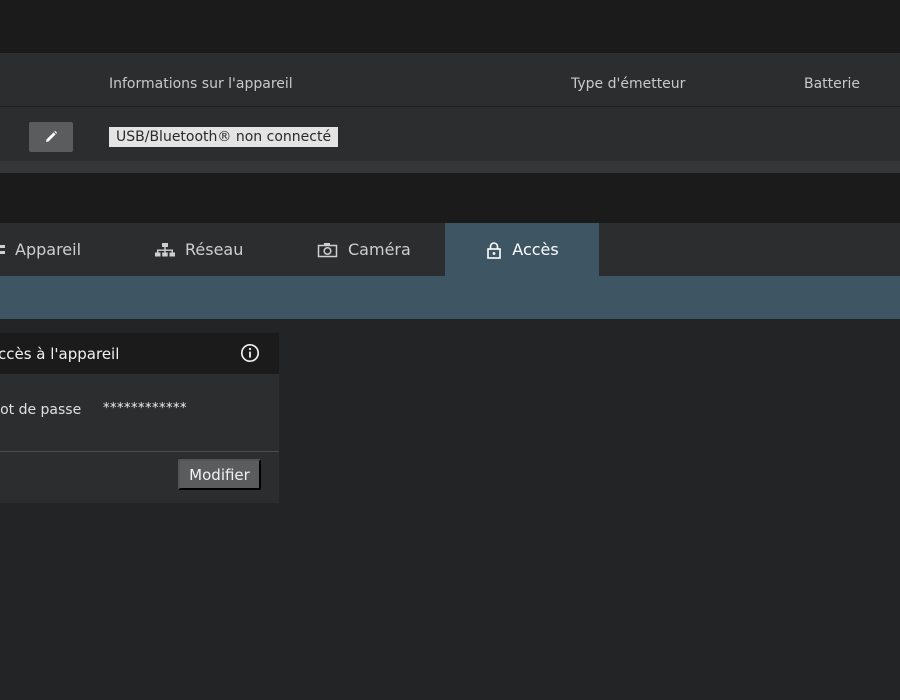  I want to click on tab-appareil: Appareil, so click(40, 249).